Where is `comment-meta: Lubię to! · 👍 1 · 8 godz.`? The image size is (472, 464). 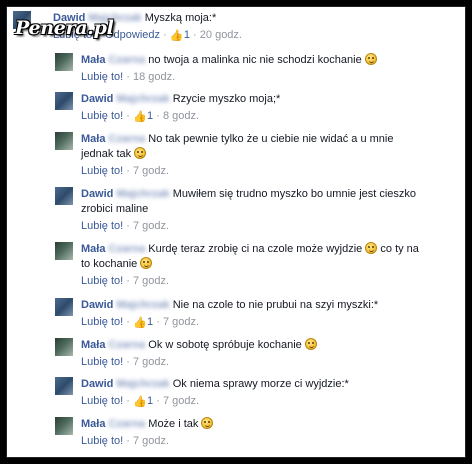
comment-meta: Lubię to! · 👍 1 · 8 godz. is located at coordinates (140, 116).